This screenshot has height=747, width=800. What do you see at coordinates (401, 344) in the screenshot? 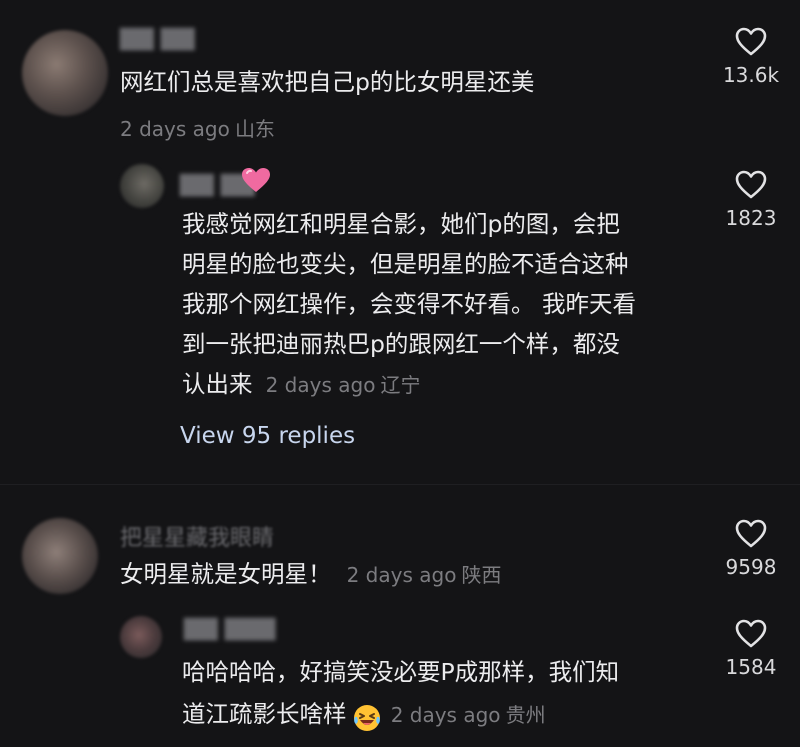
I see `comment-text-line: 到一张把迪丽热巴p的跟网红一个样，都没` at bounding box center [401, 344].